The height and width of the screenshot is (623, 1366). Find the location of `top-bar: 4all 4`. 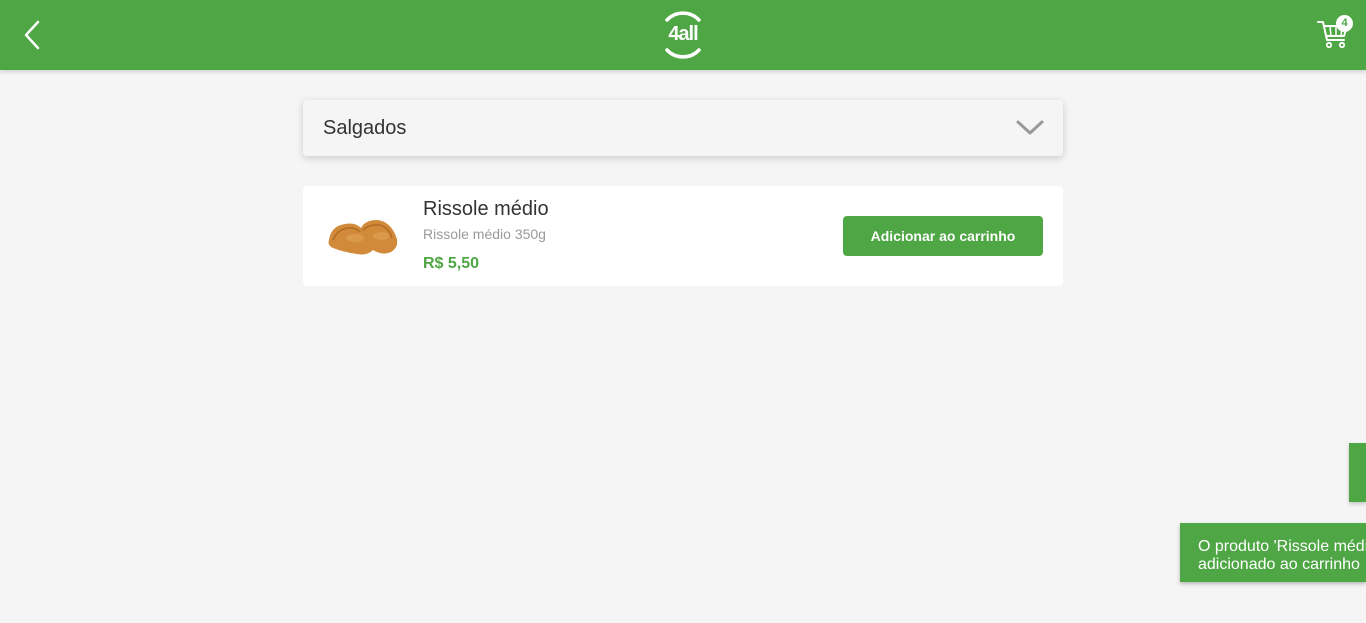

top-bar: 4all 4 is located at coordinates (683, 35).